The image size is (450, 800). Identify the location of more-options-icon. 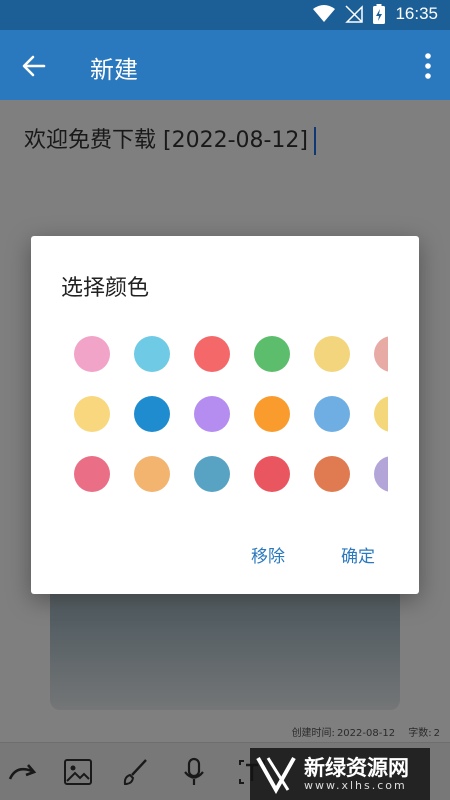
(428, 66).